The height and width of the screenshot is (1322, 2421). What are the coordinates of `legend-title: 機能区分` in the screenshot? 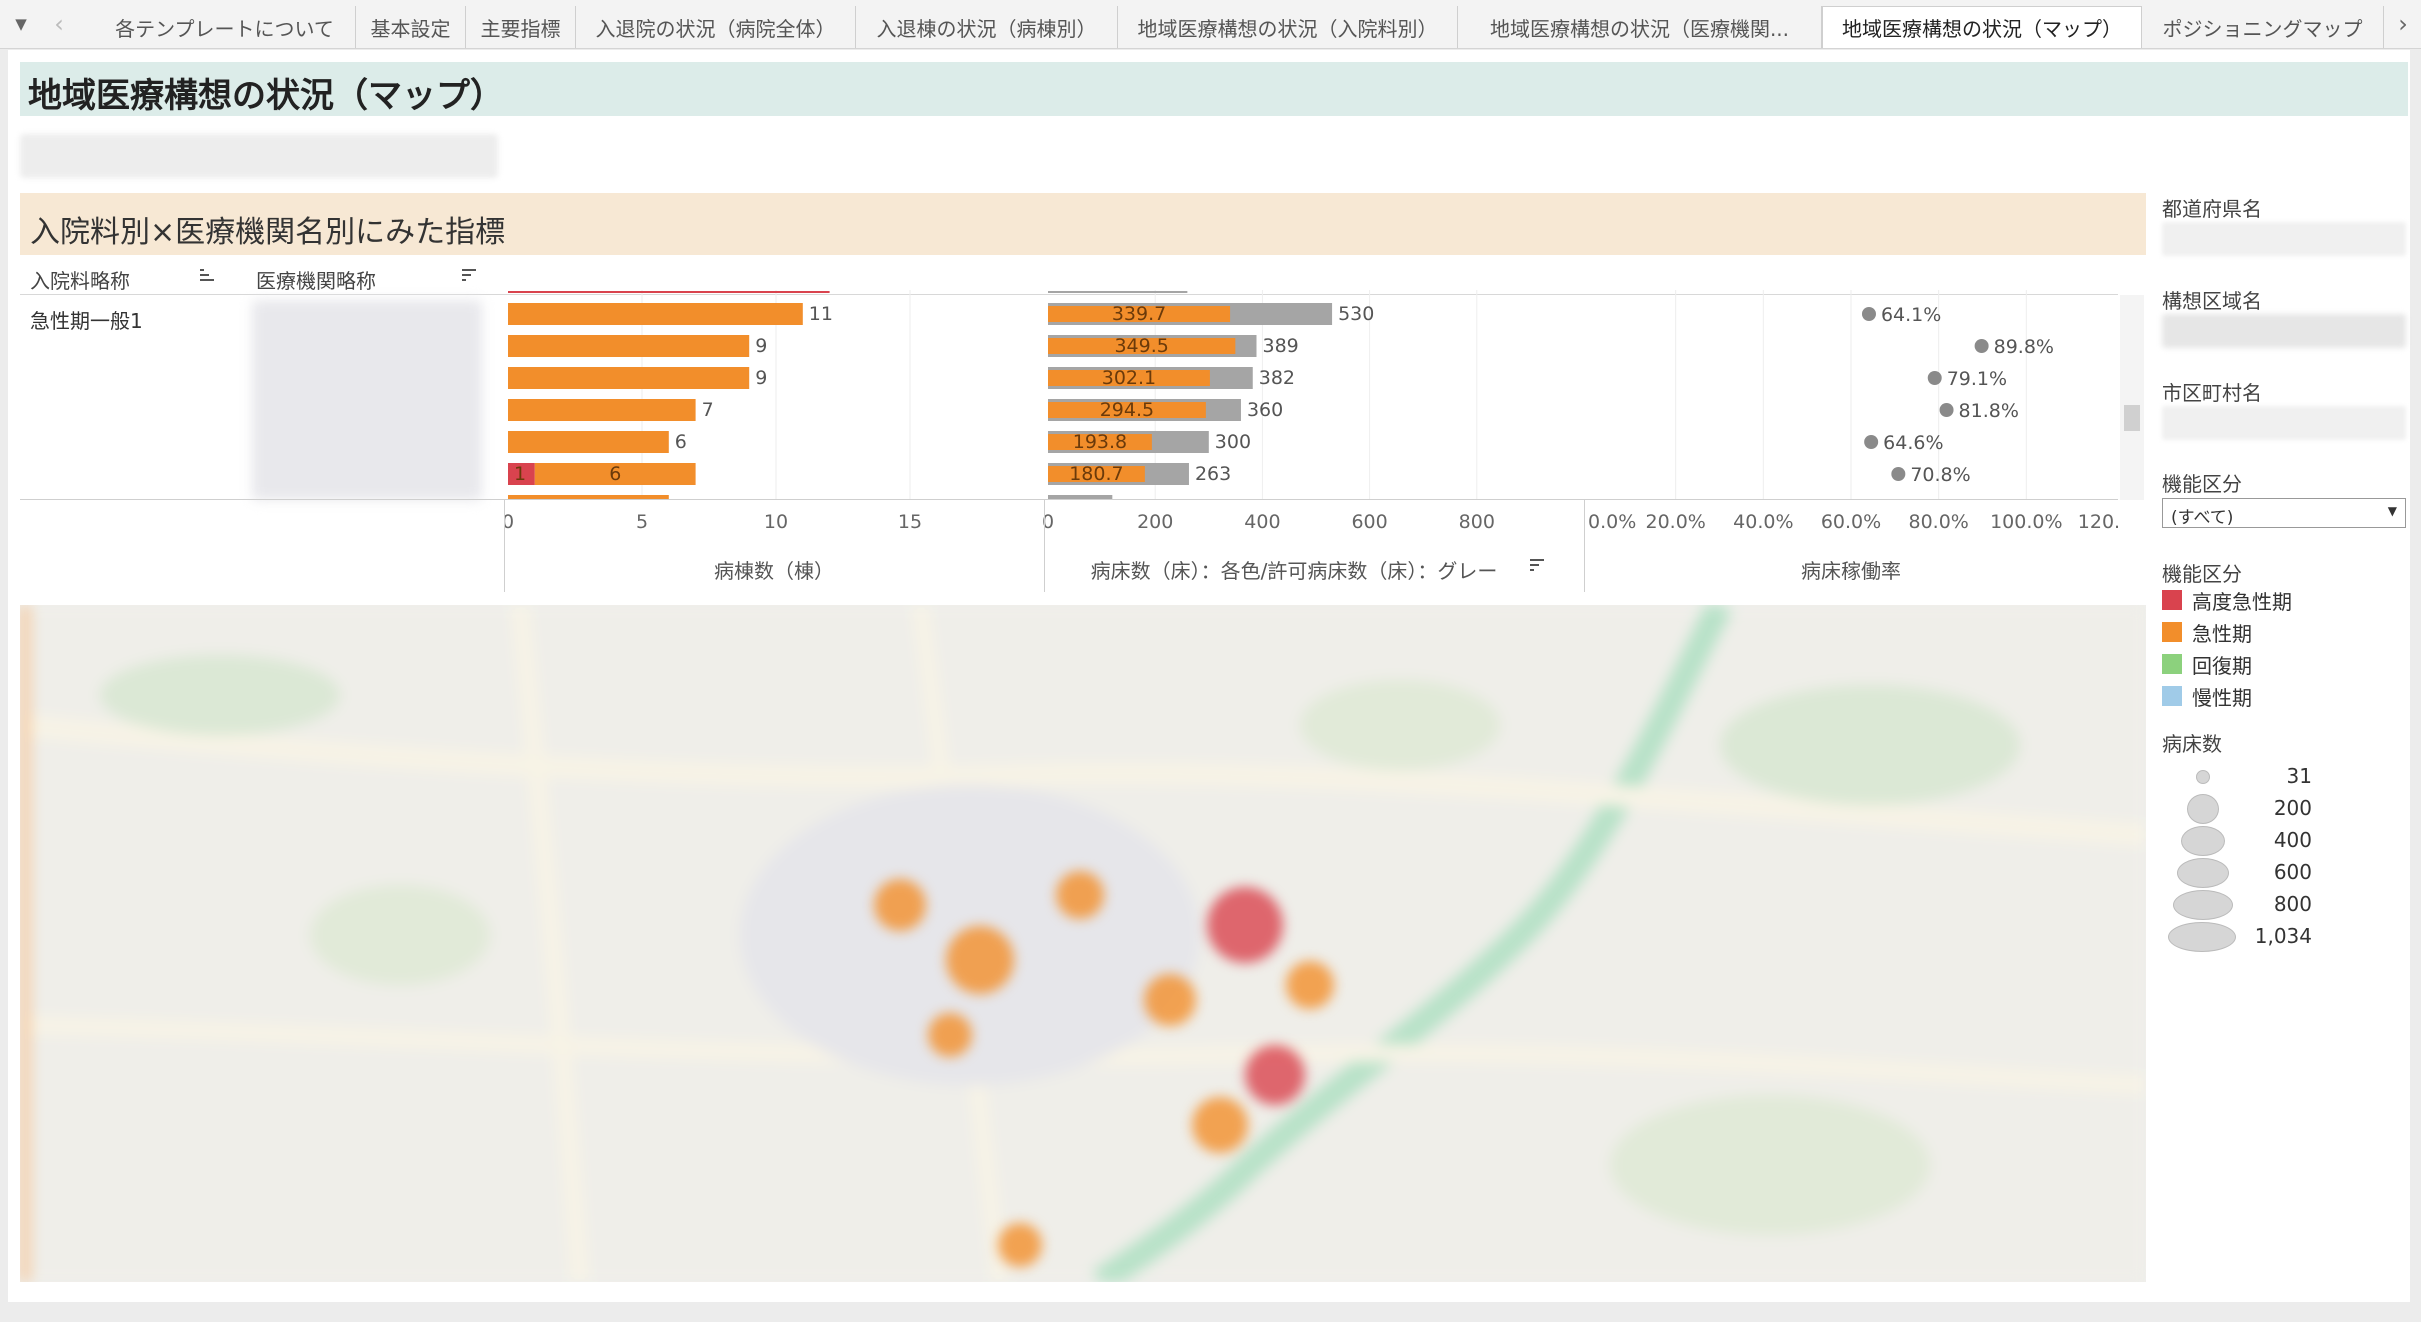 It's located at (2202, 574).